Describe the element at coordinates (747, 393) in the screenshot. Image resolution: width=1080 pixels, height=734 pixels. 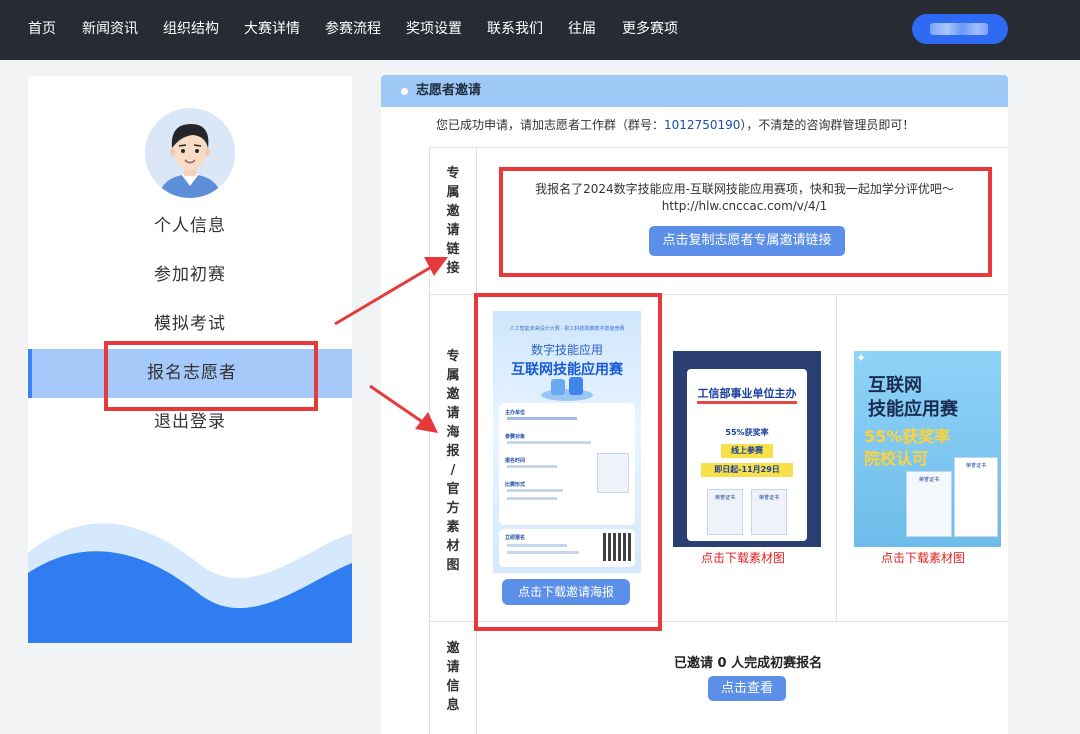
I see `material-1-title: 工信部事业单位主办` at that location.